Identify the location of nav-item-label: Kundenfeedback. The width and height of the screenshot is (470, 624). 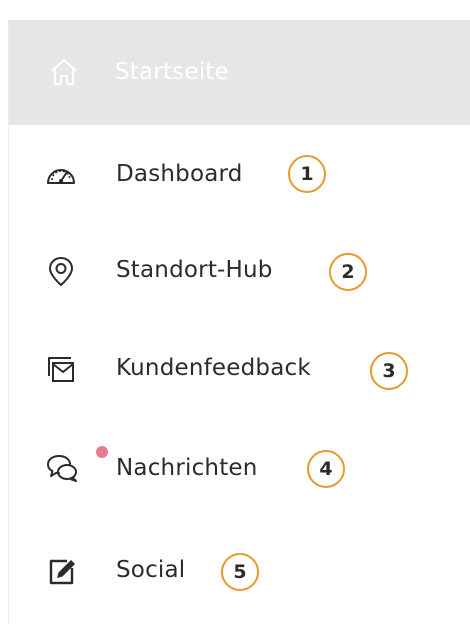
(213, 368).